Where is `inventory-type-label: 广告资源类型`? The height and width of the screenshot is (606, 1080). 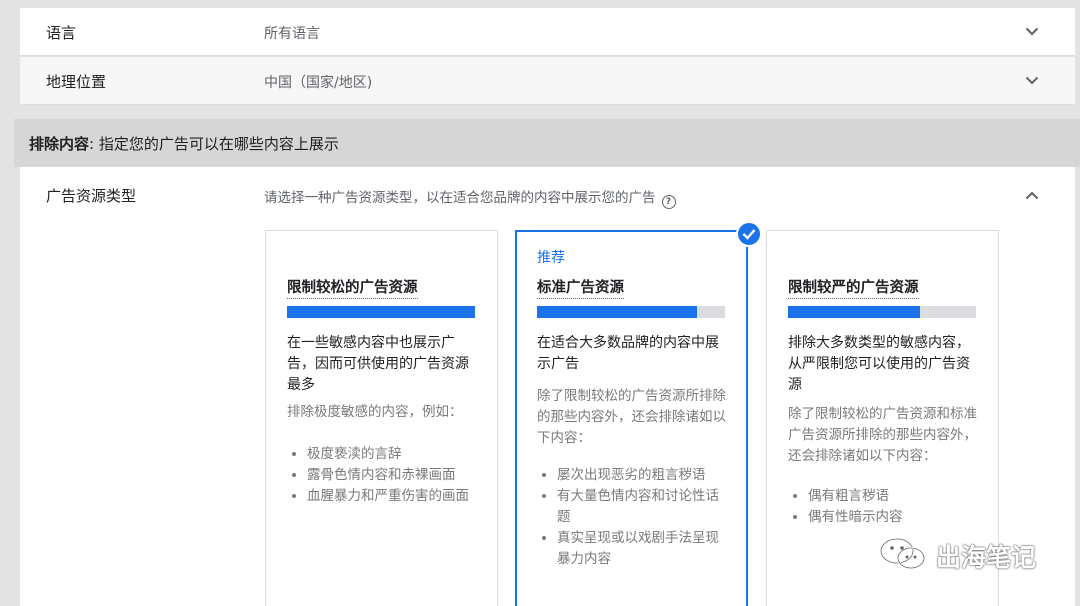 inventory-type-label: 广告资源类型 is located at coordinates (91, 196).